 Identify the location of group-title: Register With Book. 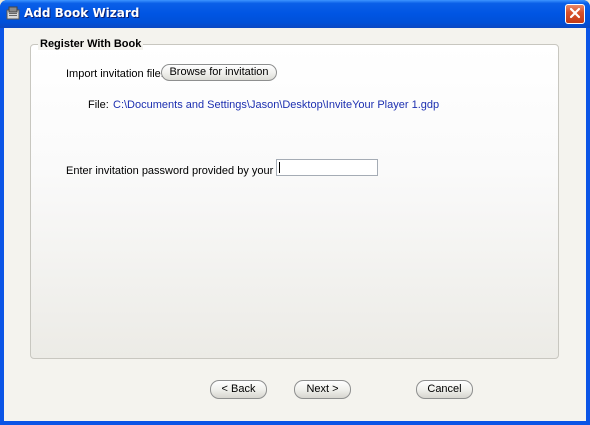
(91, 44).